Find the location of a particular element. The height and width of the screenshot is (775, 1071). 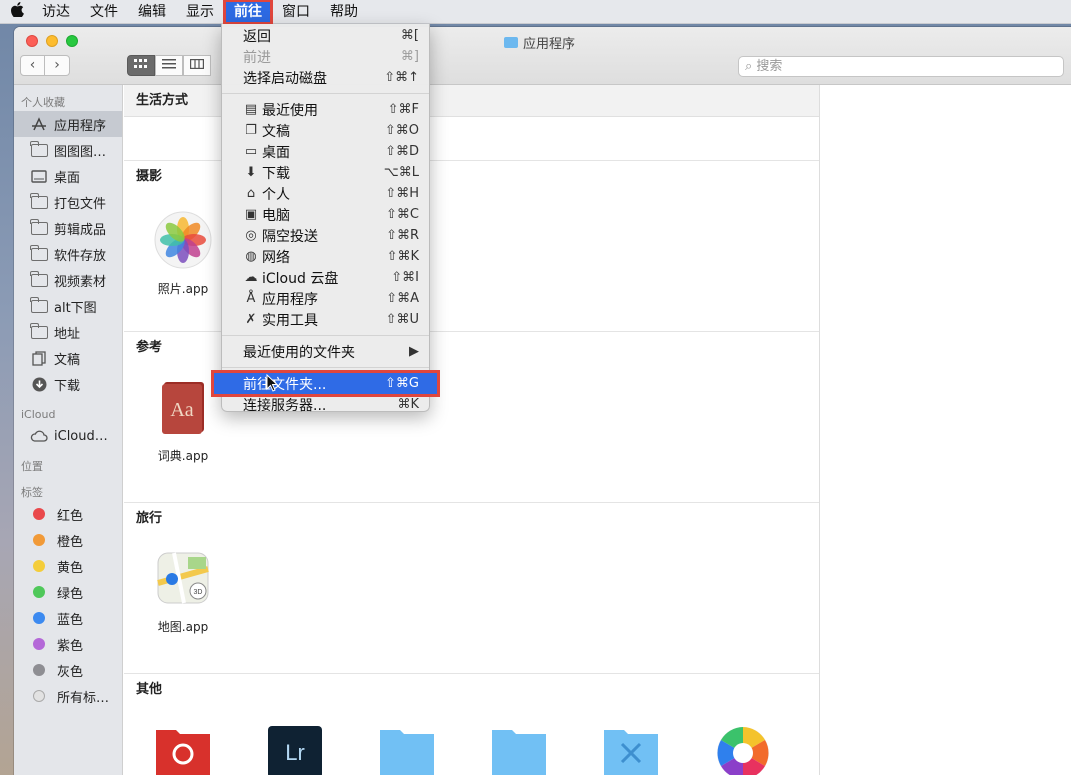

menu-item-label: 文稿 is located at coordinates (276, 131).